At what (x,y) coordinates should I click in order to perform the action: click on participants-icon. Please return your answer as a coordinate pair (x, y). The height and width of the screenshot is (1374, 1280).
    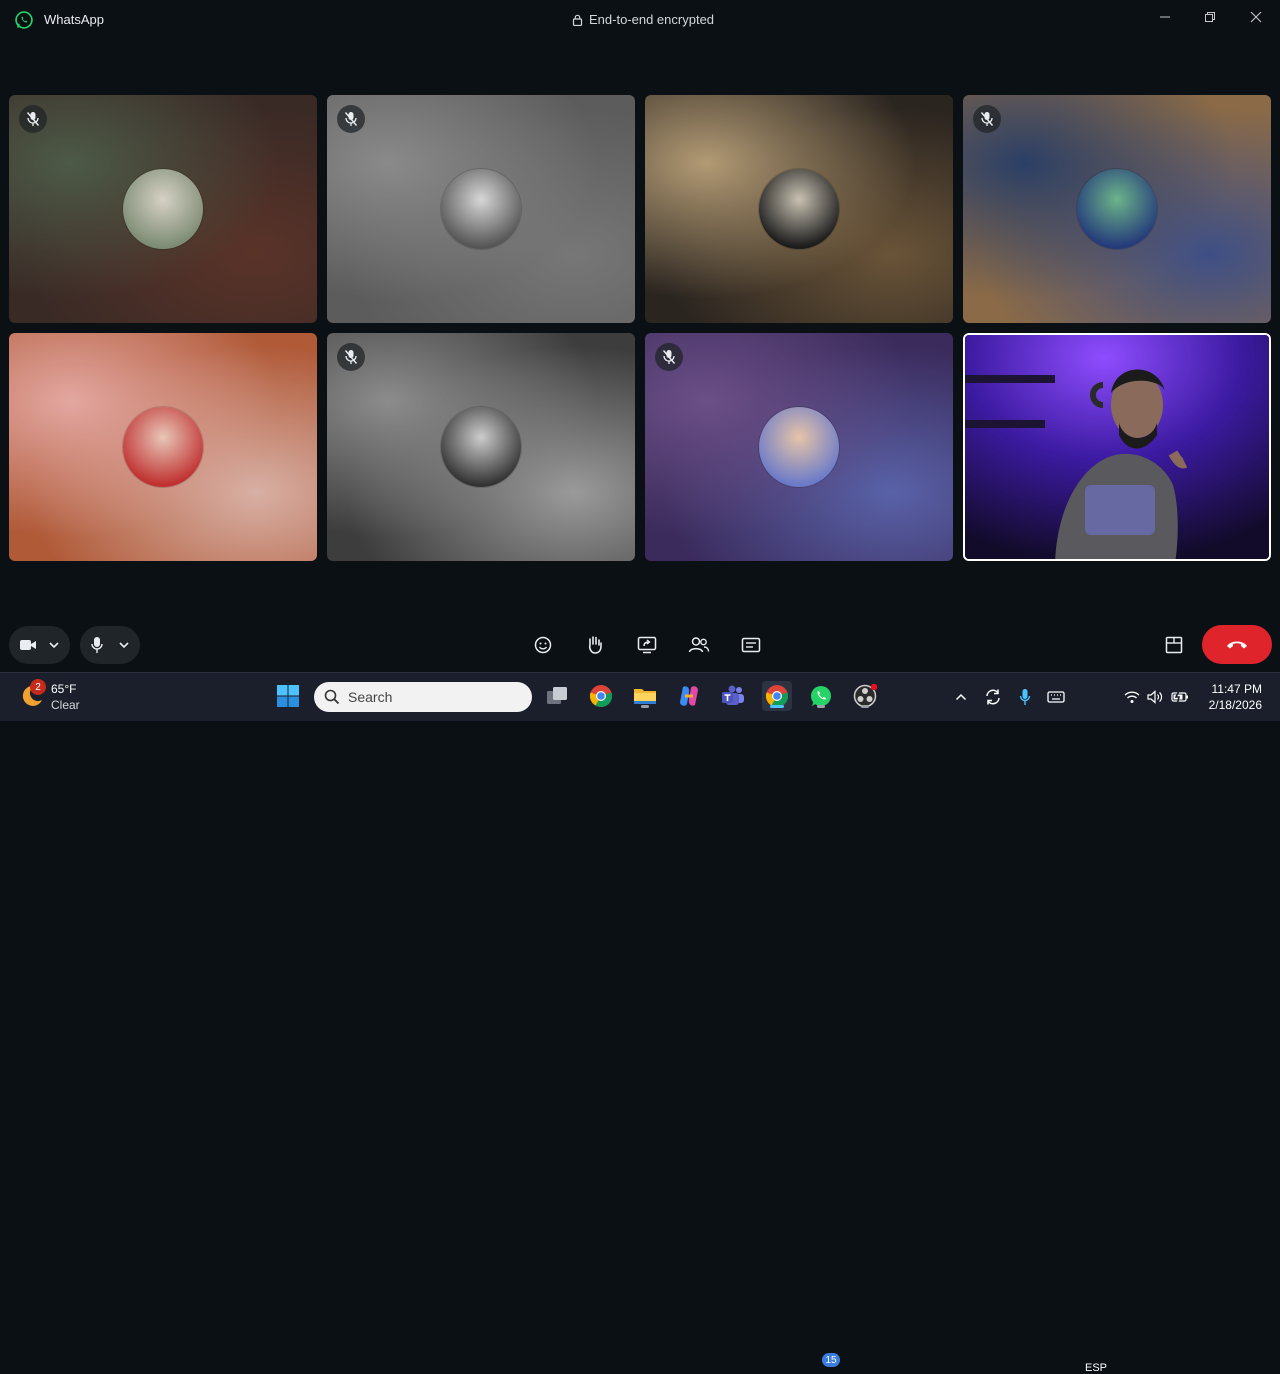
    Looking at the image, I should click on (699, 645).